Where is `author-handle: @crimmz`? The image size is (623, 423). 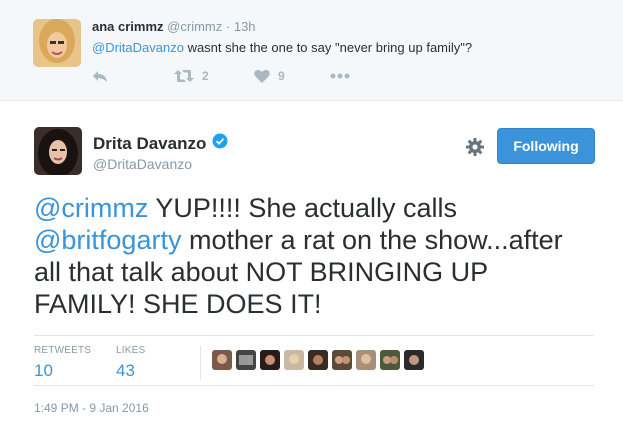
author-handle: @crimmz is located at coordinates (194, 26).